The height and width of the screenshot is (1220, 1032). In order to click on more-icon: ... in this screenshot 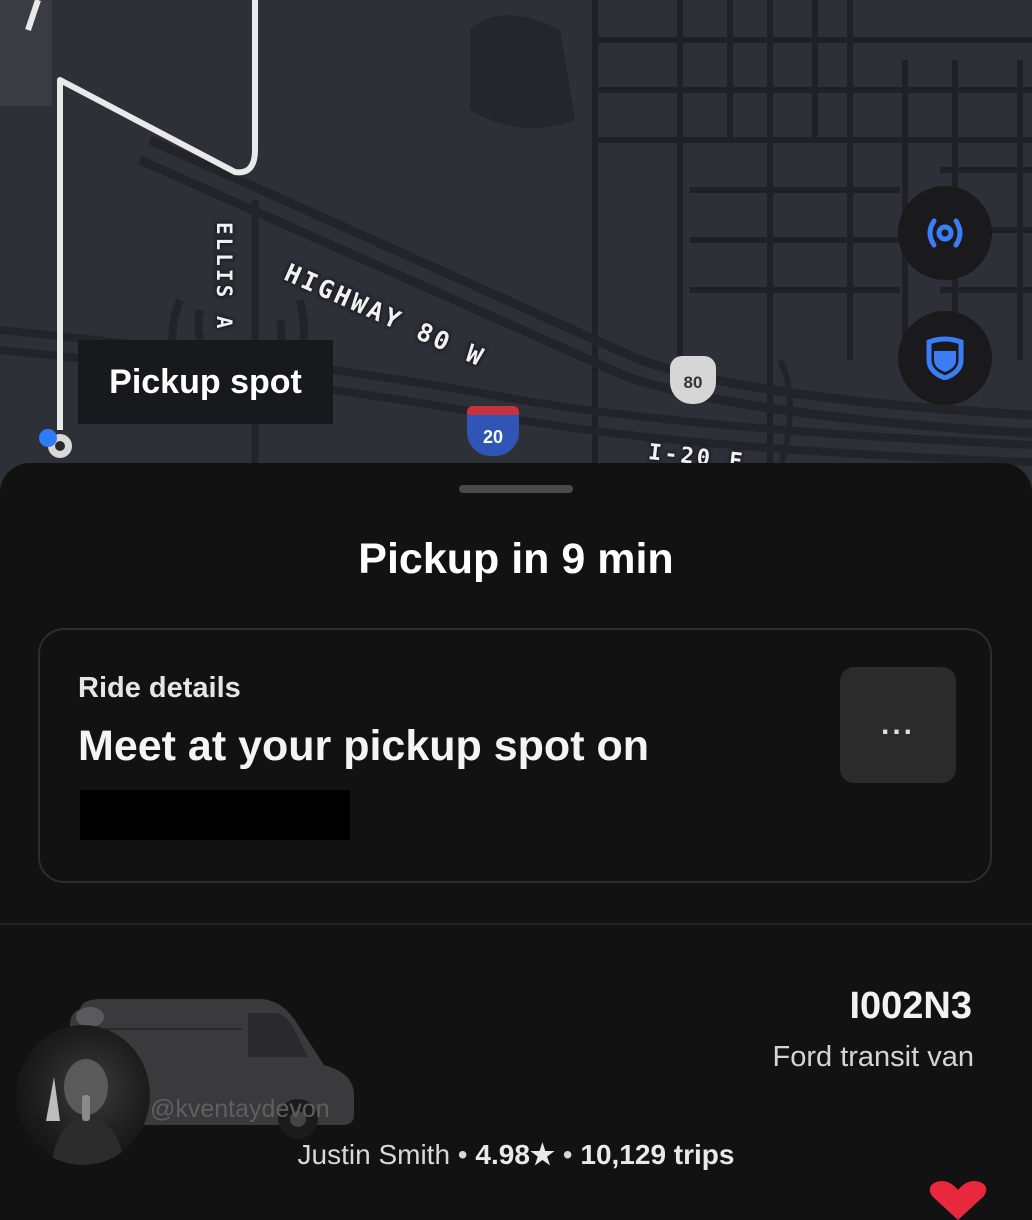, I will do `click(897, 724)`.